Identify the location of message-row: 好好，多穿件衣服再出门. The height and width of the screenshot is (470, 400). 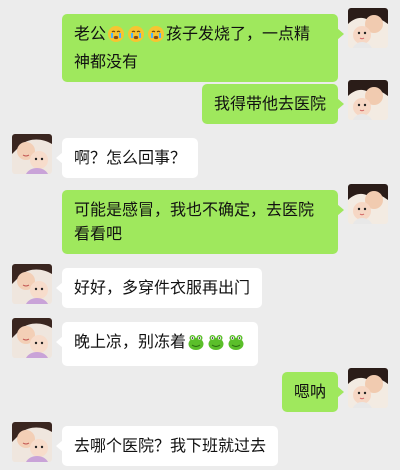
(200, 288).